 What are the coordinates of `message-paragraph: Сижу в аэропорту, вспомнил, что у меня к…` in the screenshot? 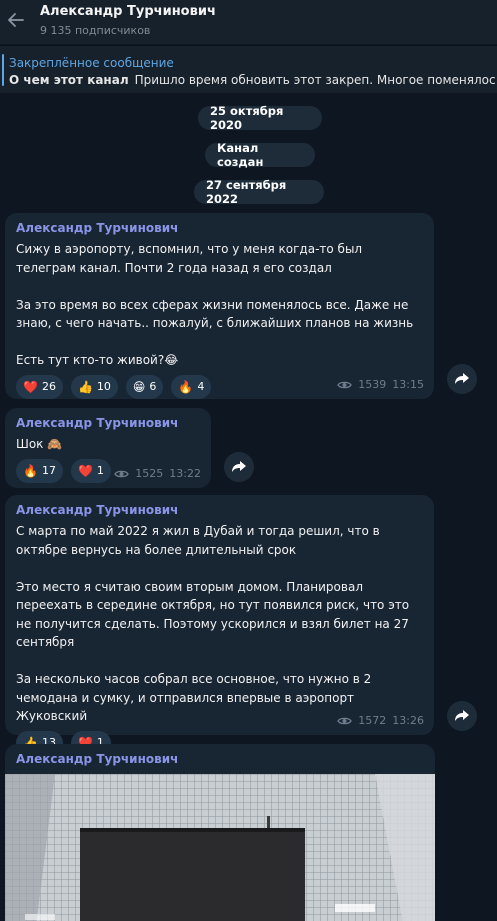 It's located at (189, 258).